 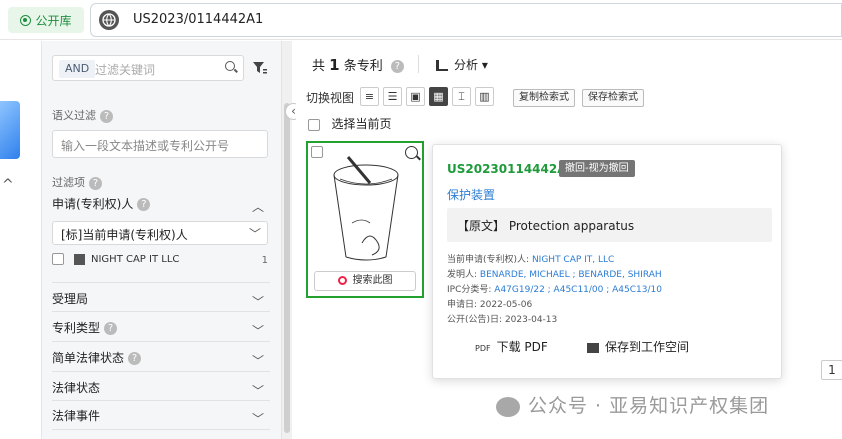 I want to click on filter-scrollbar, so click(x=287, y=240).